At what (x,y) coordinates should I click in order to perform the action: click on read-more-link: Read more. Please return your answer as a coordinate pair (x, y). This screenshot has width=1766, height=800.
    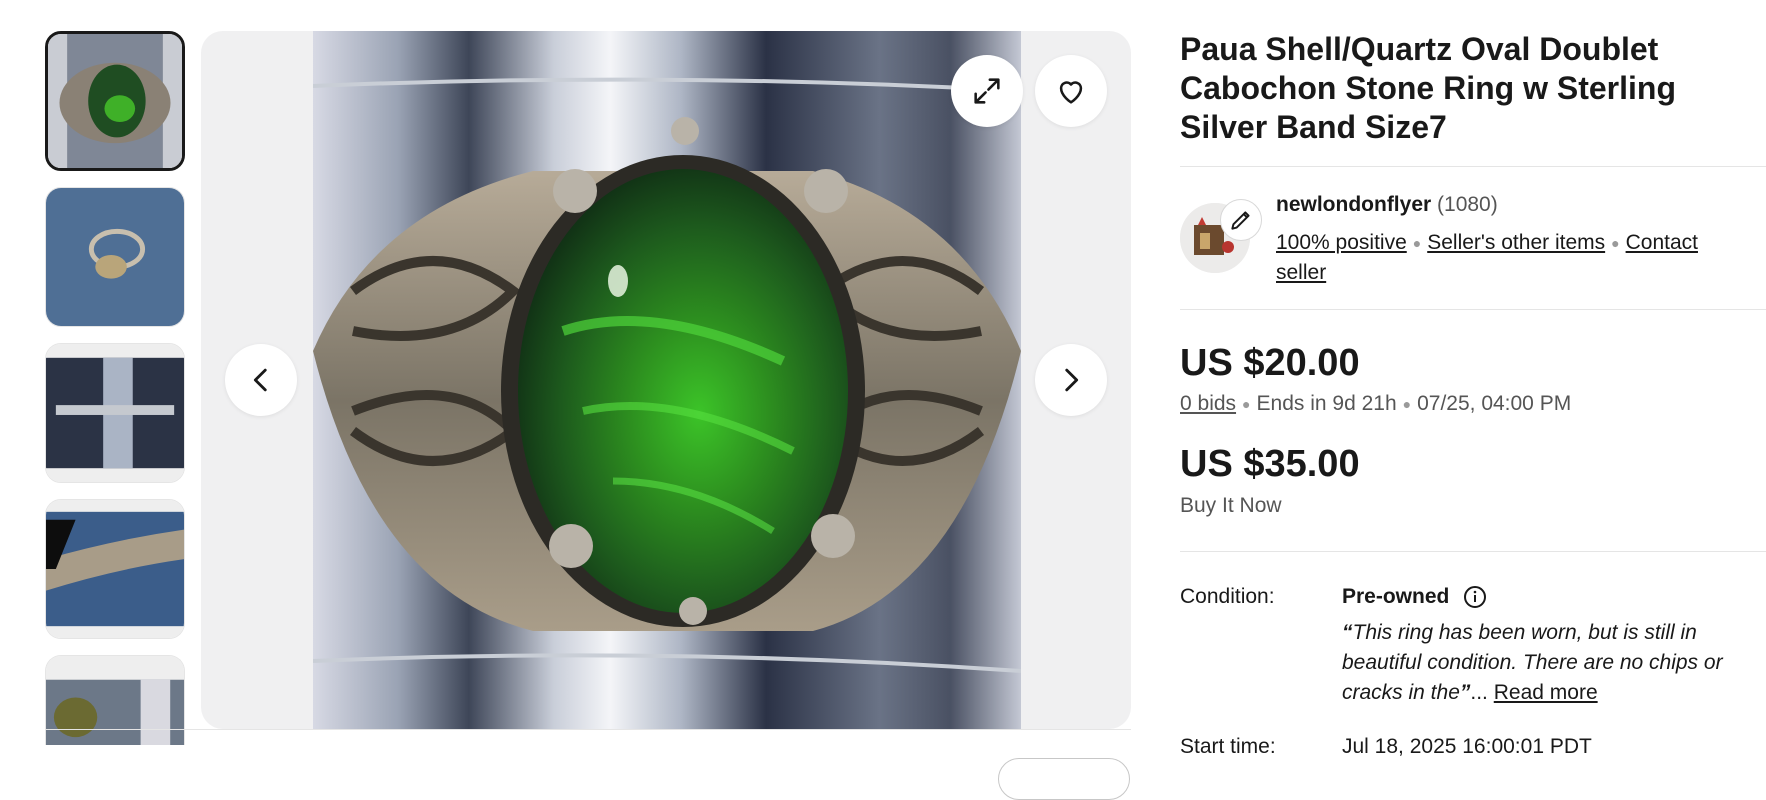
    Looking at the image, I should click on (1546, 692).